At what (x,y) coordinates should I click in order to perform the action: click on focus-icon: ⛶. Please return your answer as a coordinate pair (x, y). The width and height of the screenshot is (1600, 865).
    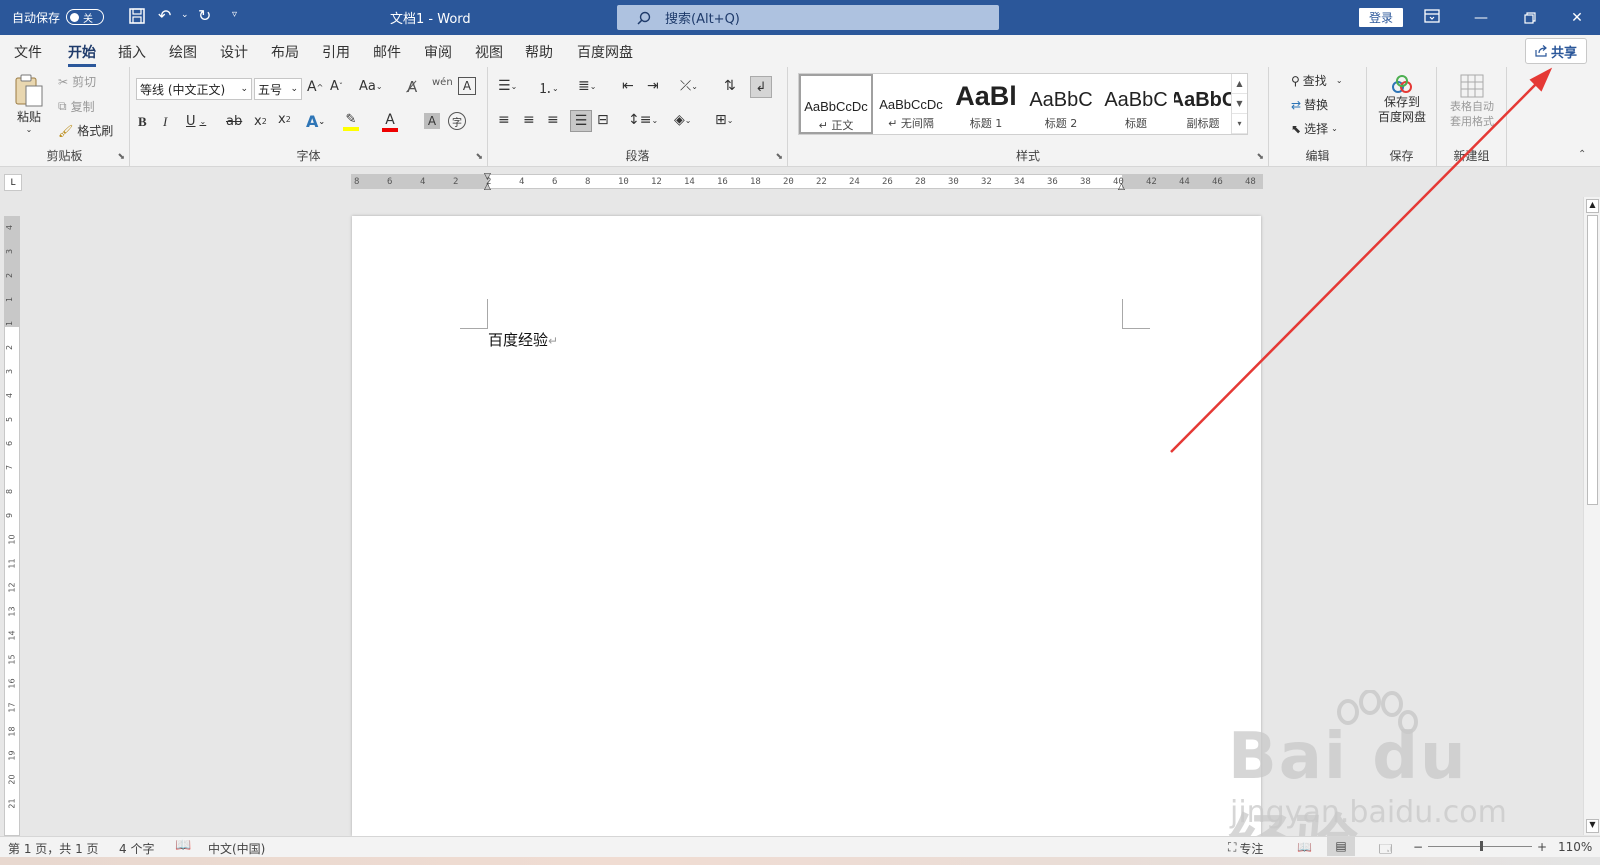
    Looking at the image, I should click on (1232, 847).